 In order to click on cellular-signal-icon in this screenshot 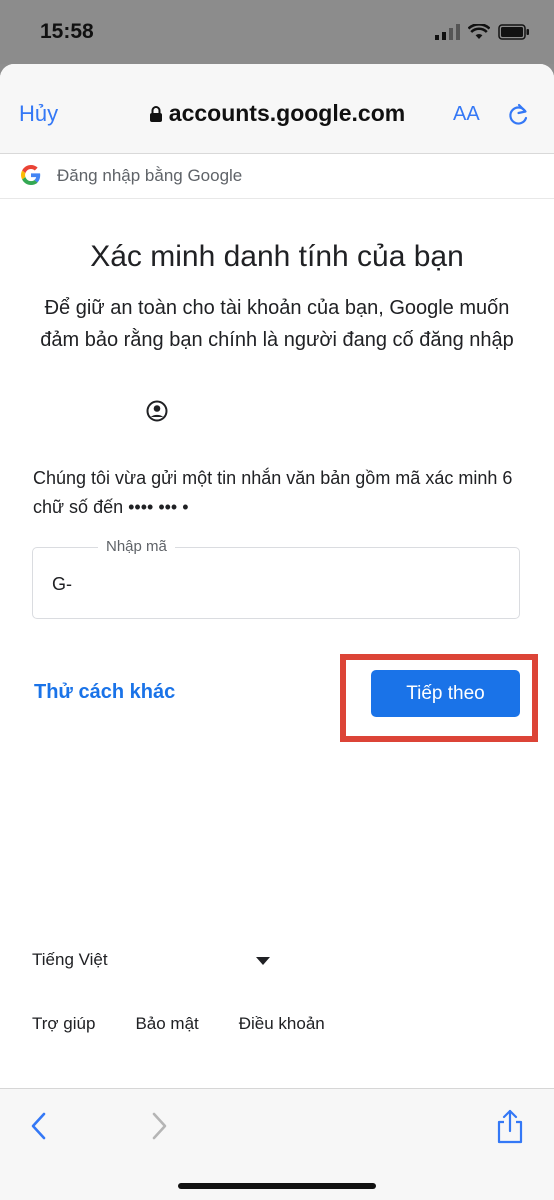, I will do `click(447, 32)`.